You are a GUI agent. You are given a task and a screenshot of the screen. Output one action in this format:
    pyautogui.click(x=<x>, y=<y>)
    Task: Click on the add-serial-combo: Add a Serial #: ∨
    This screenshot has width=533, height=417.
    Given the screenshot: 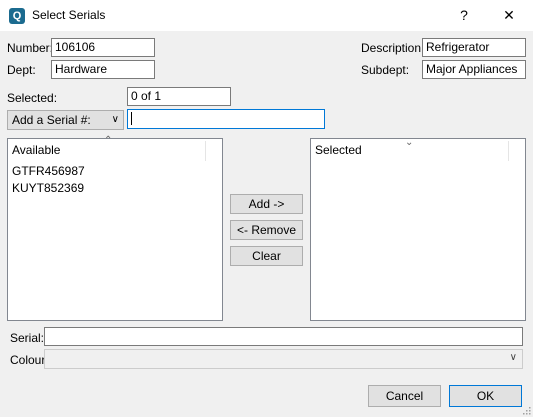 What is the action you would take?
    pyautogui.click(x=65, y=120)
    